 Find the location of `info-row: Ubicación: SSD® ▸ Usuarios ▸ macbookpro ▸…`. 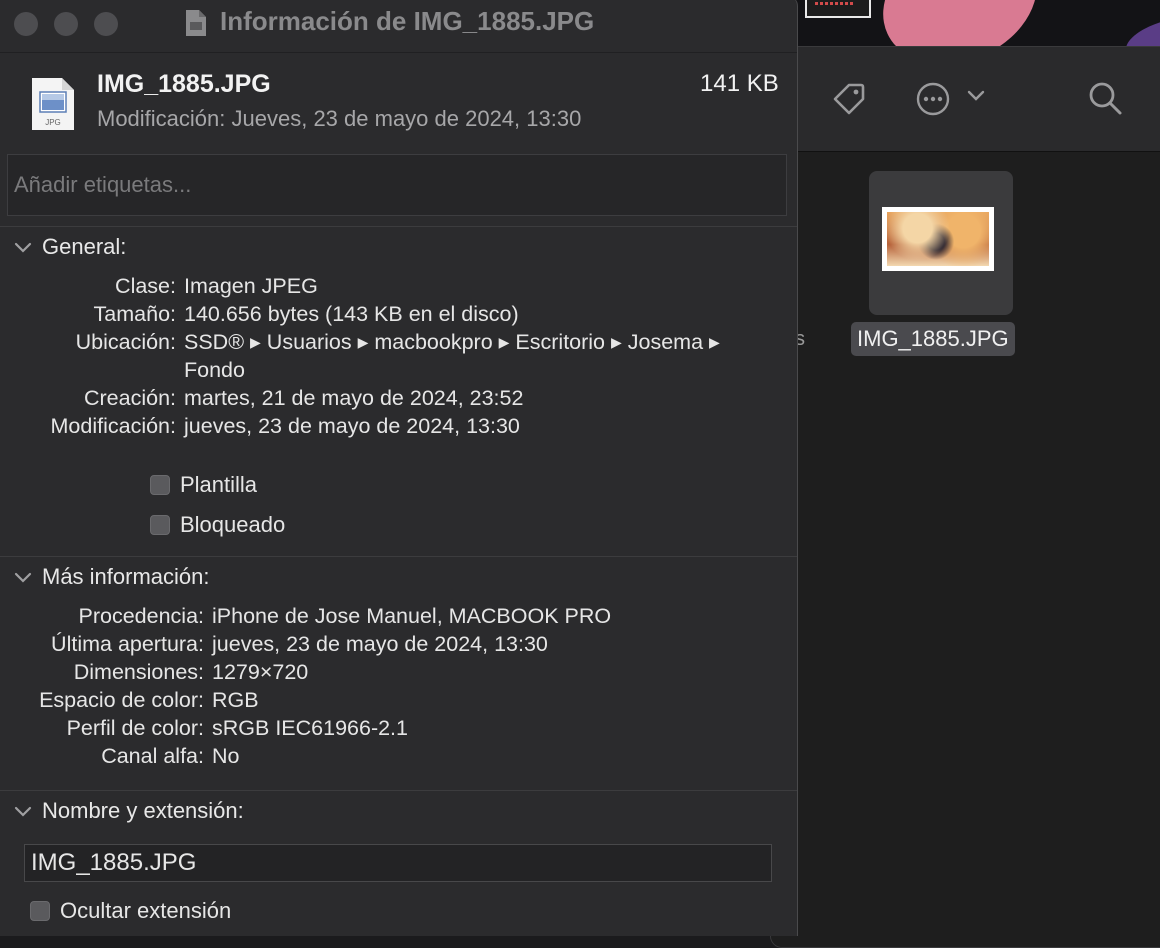

info-row: Ubicación: SSD® ▸ Usuarios ▸ macbookpro ▸… is located at coordinates (398, 344).